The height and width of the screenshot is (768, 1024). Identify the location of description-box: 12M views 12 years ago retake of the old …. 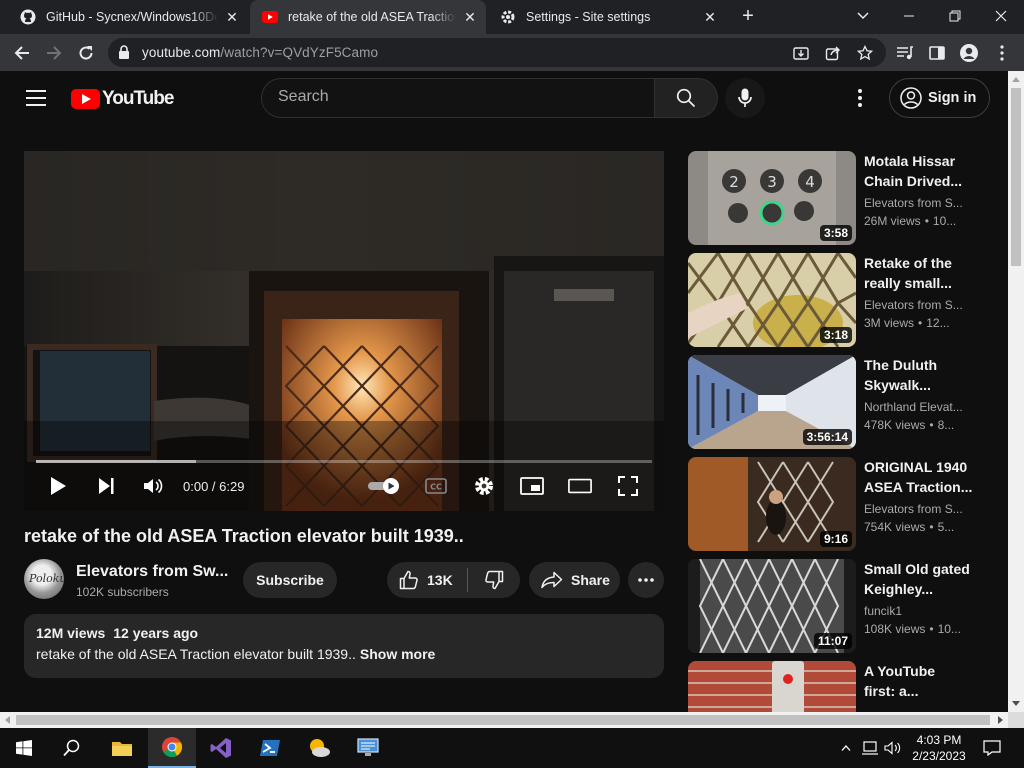
(344, 646).